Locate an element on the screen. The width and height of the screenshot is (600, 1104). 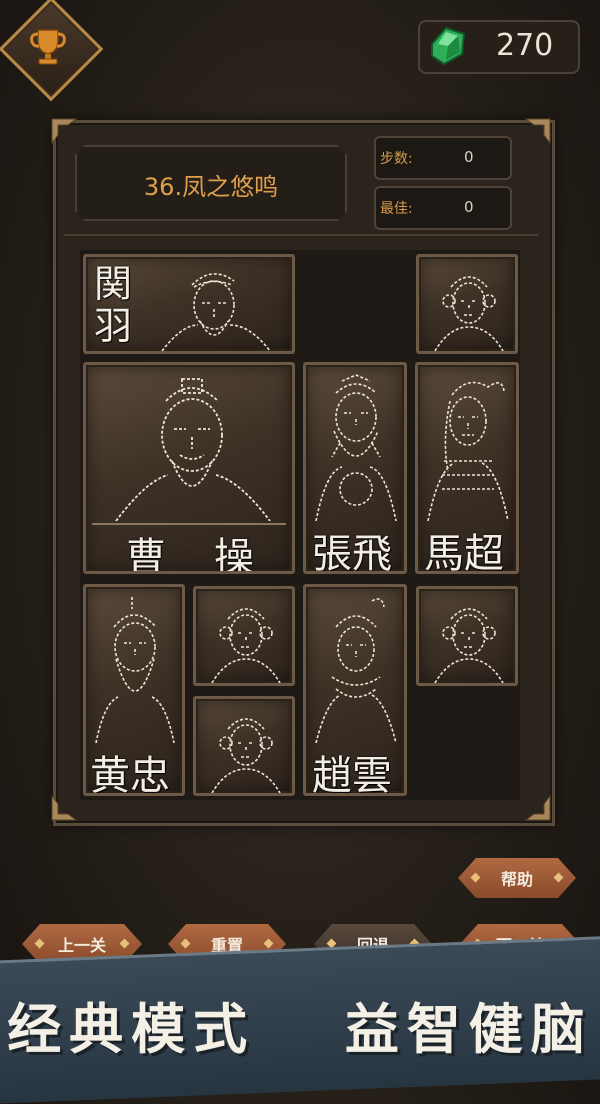
level-title: 36.凤之悠鸣 is located at coordinates (211, 187).